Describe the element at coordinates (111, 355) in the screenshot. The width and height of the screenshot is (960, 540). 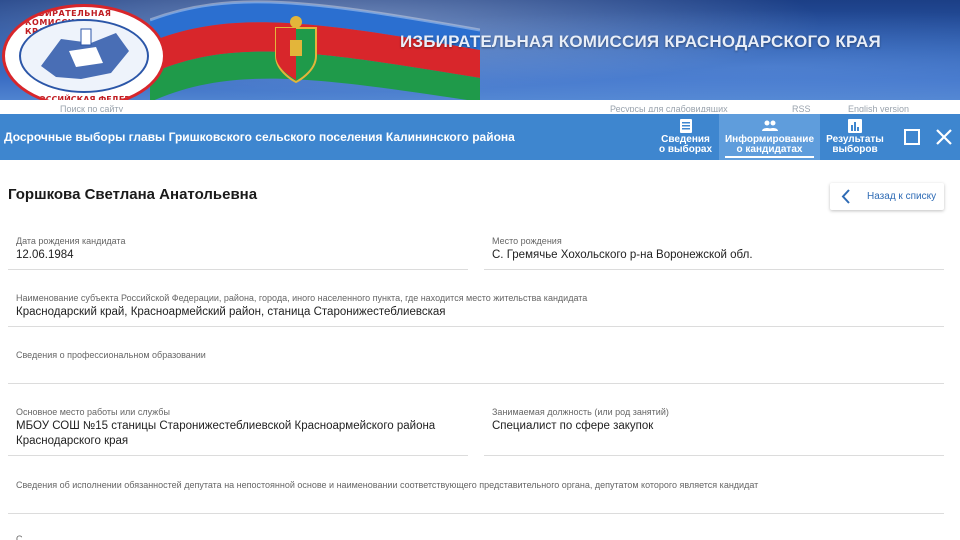
I see `field-label: Сведения о профессиональном образовании` at that location.